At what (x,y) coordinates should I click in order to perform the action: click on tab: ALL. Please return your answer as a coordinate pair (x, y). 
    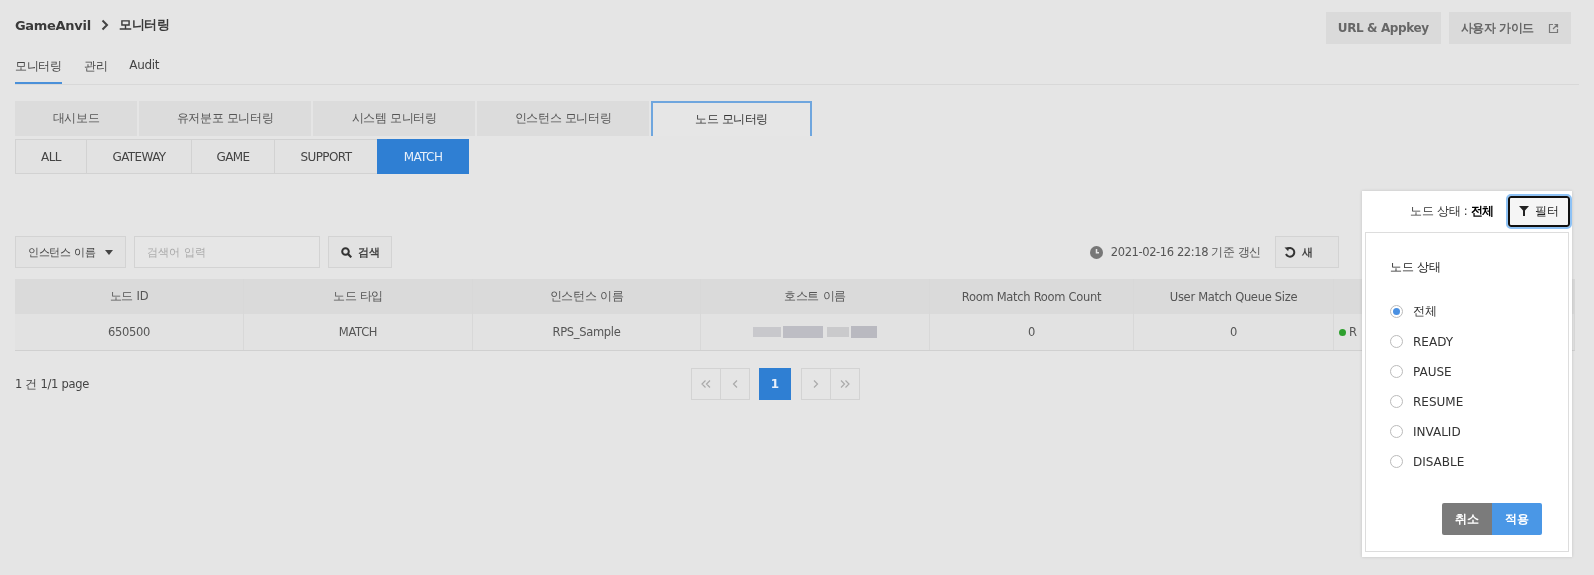
    Looking at the image, I should click on (51, 156).